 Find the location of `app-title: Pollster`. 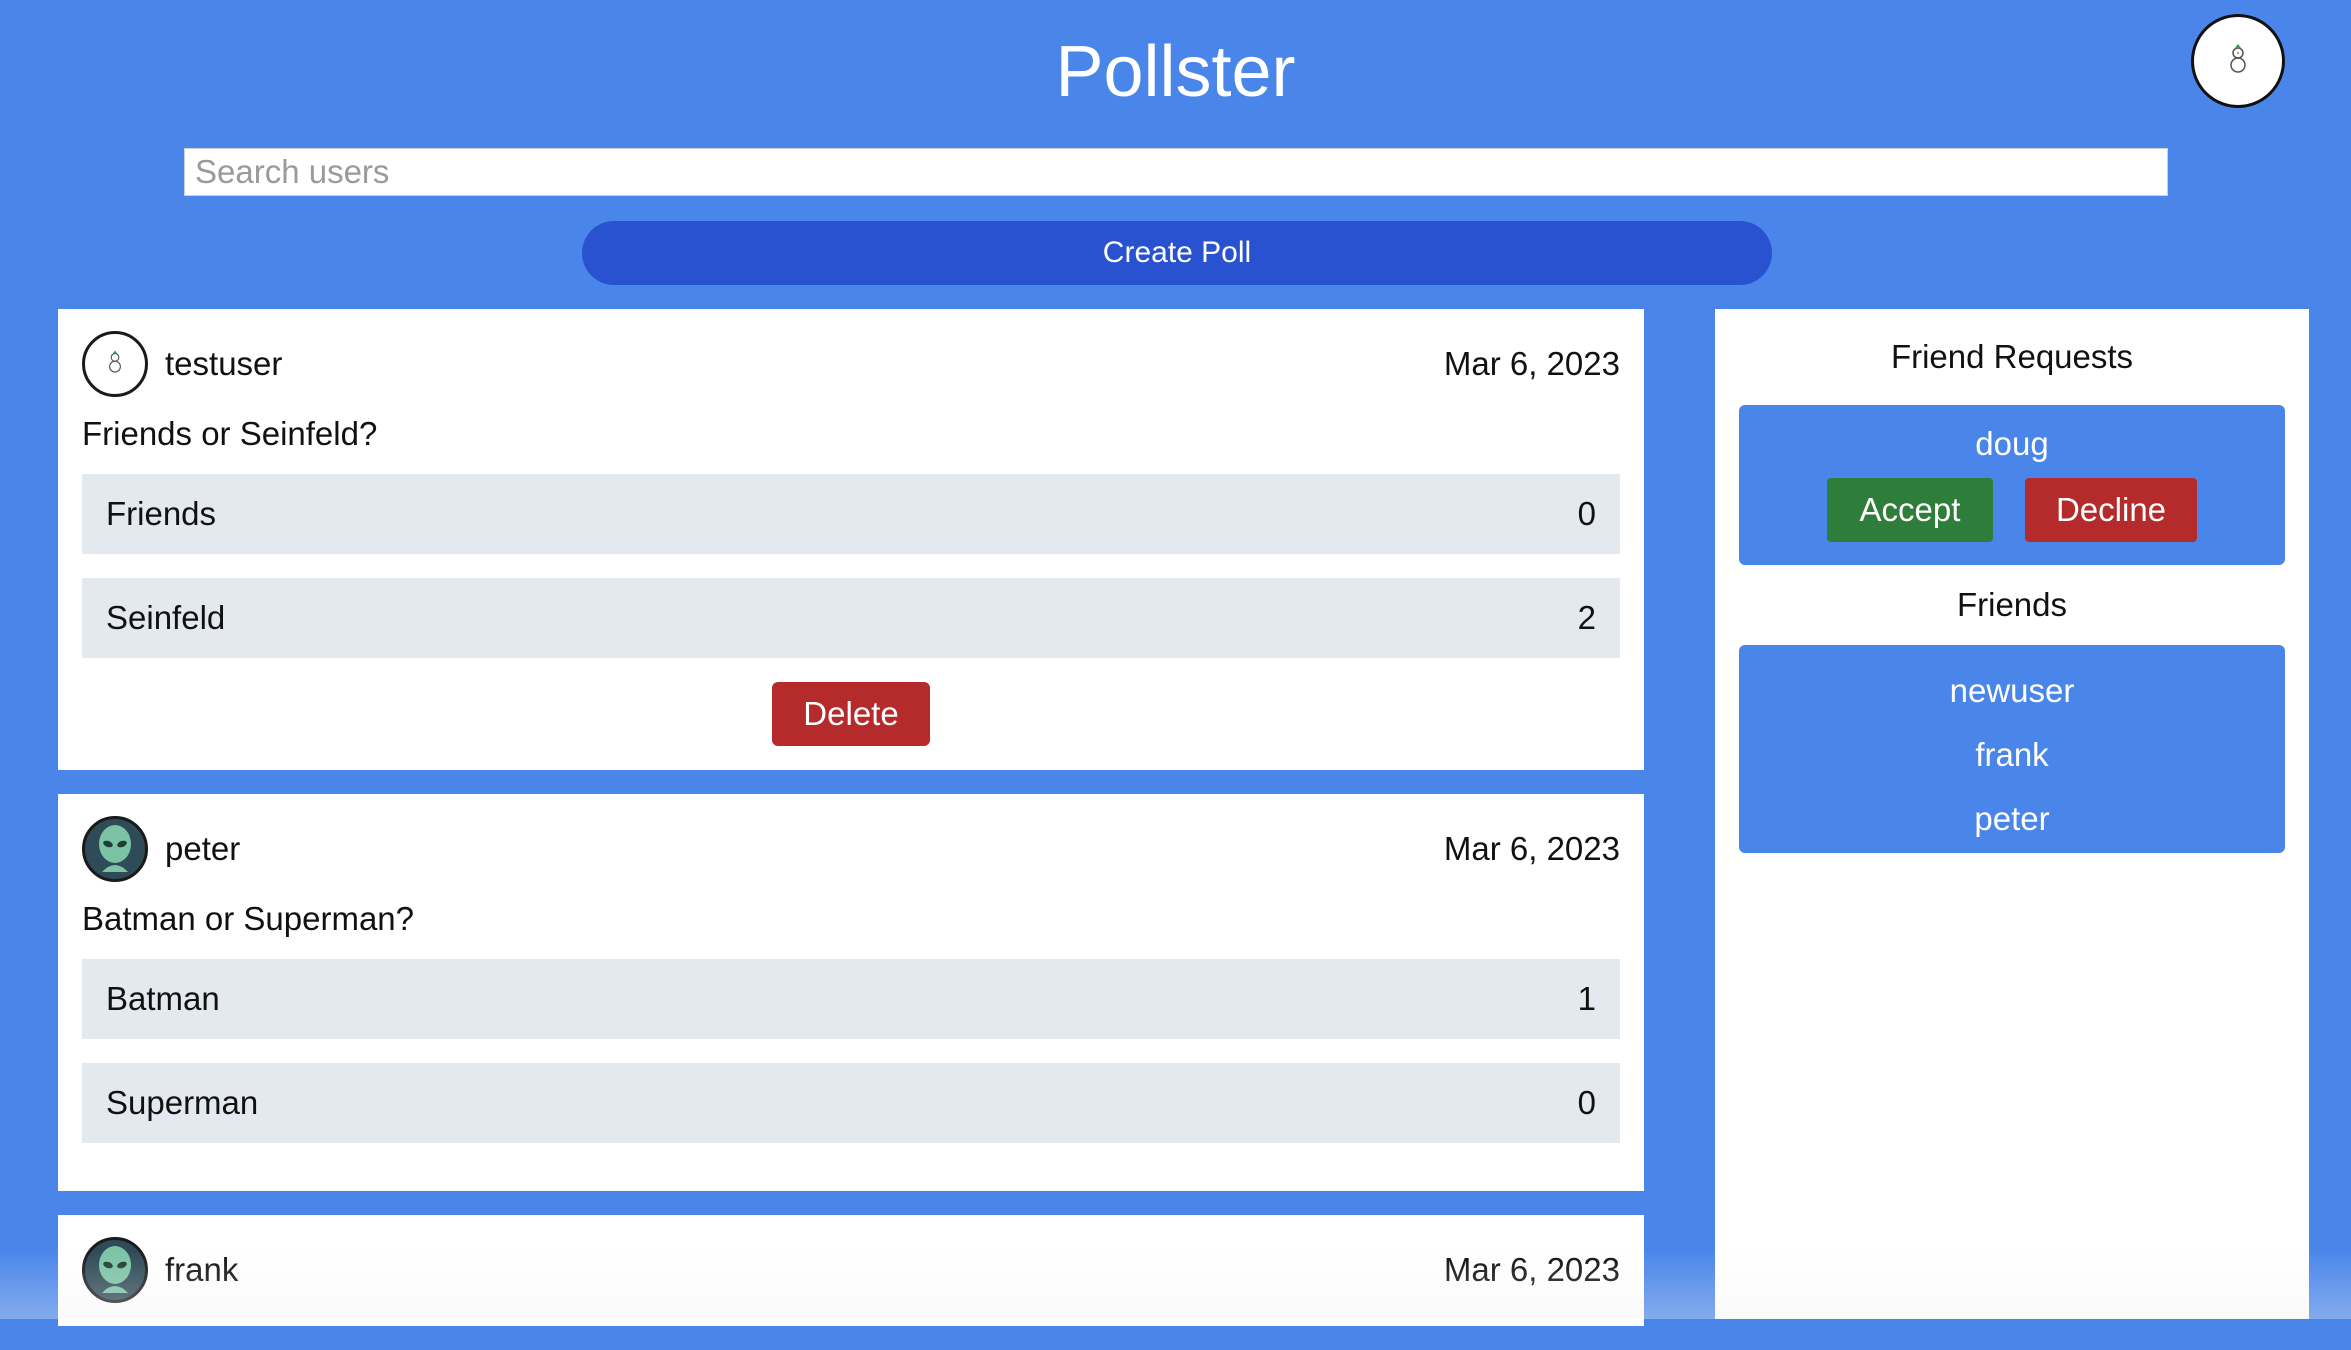

app-title: Pollster is located at coordinates (1175, 72).